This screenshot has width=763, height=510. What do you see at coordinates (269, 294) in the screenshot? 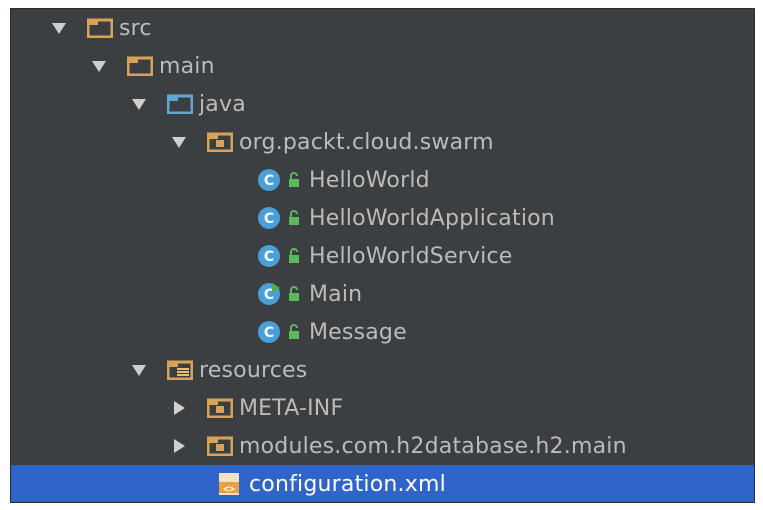
I see `runnable-class-icon: C` at bounding box center [269, 294].